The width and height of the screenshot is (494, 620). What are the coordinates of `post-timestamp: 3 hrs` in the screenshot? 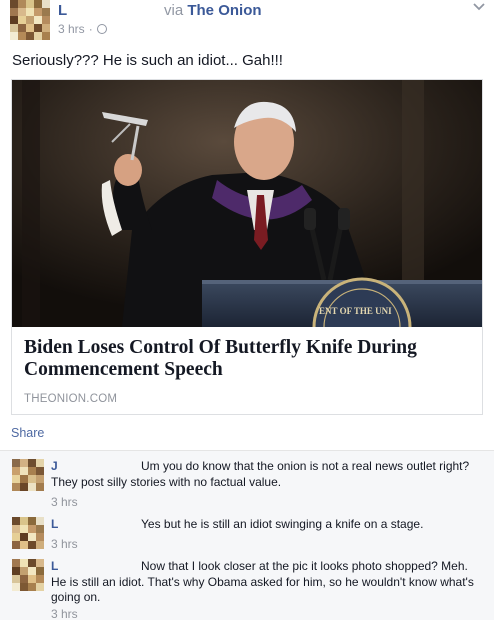 It's located at (71, 29).